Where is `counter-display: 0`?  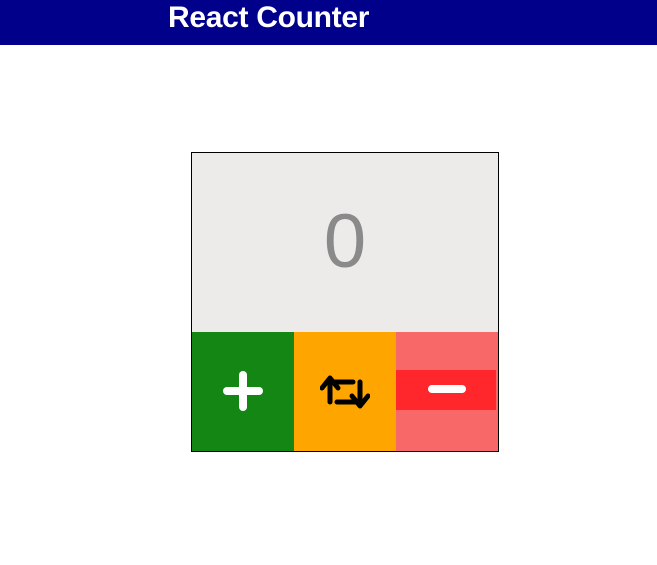 counter-display: 0 is located at coordinates (345, 242).